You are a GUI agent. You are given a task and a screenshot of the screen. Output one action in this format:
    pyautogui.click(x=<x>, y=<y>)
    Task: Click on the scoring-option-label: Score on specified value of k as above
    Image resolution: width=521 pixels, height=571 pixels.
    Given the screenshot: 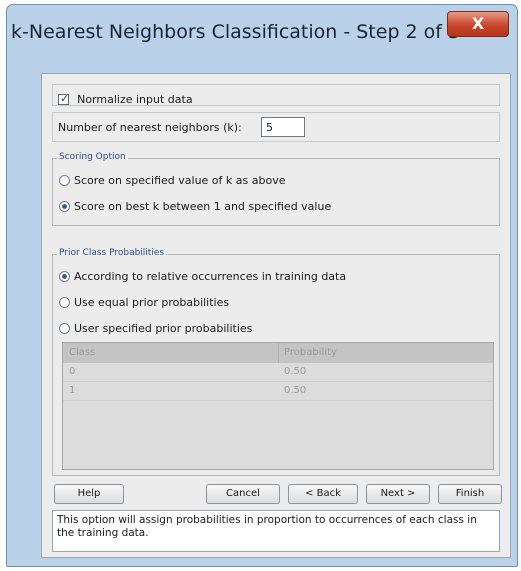 What is the action you would take?
    pyautogui.click(x=180, y=180)
    